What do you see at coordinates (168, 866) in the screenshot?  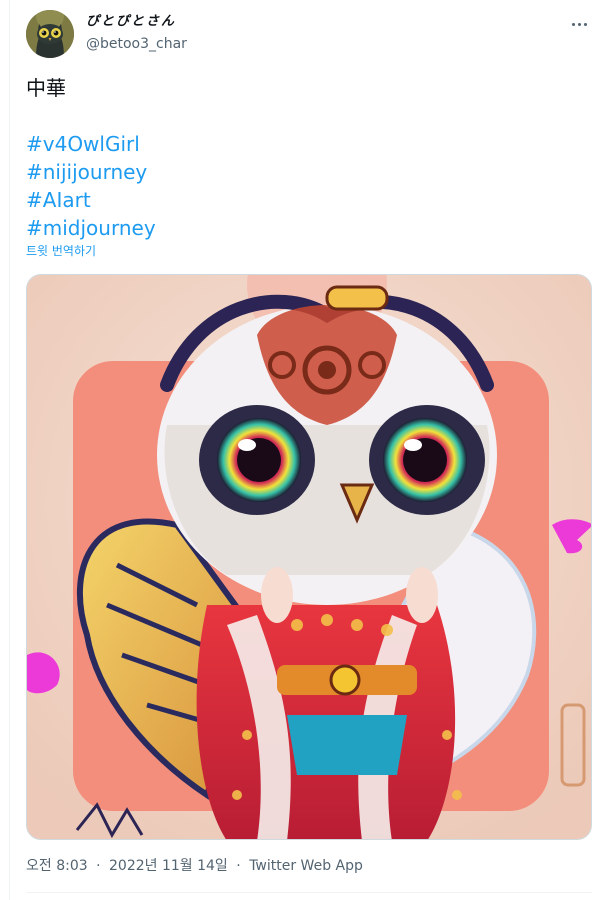 I see `tweet-date: 2022년 11월 14일` at bounding box center [168, 866].